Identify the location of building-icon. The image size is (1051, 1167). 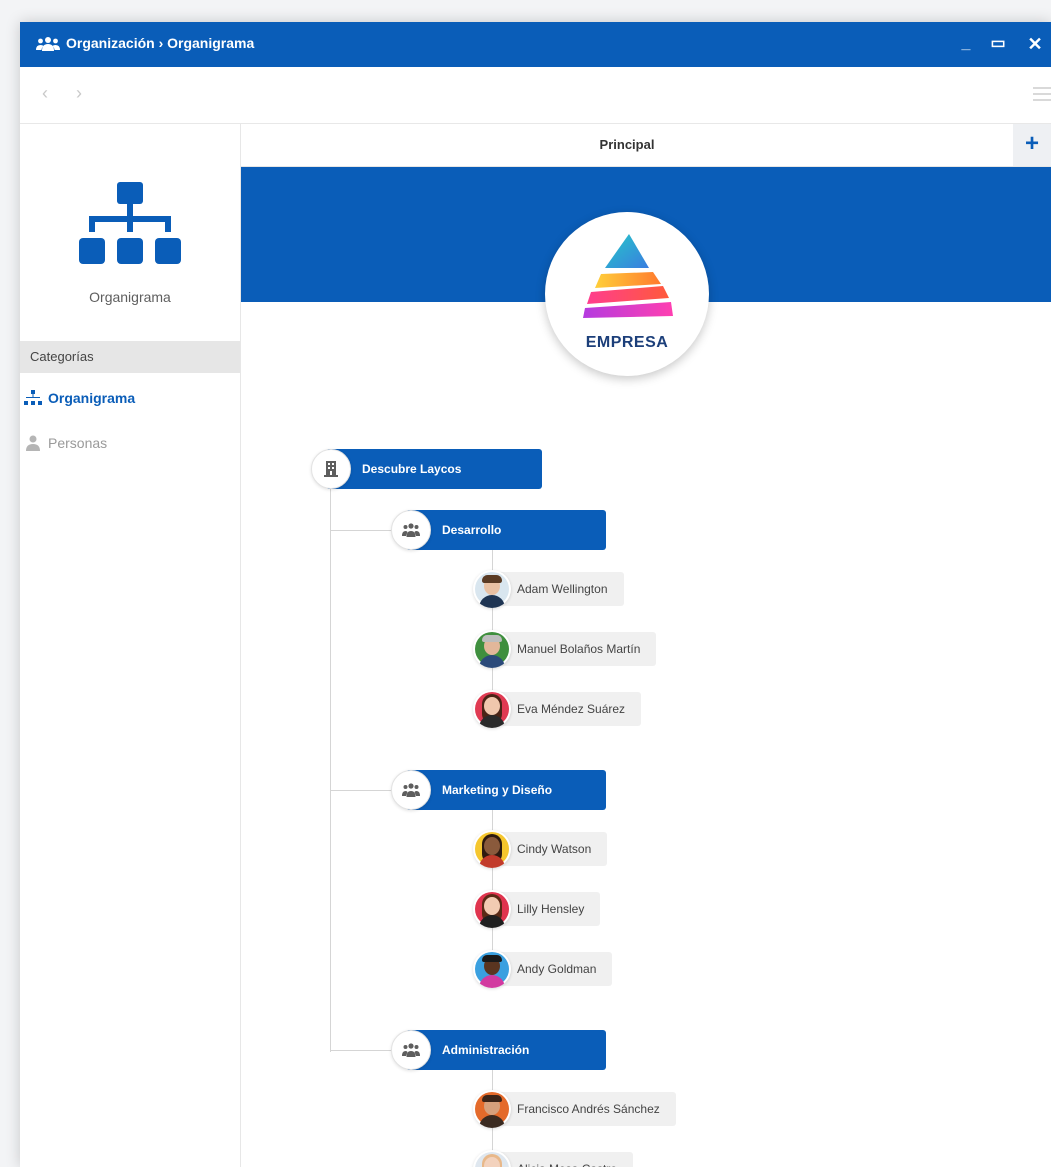
(331, 469).